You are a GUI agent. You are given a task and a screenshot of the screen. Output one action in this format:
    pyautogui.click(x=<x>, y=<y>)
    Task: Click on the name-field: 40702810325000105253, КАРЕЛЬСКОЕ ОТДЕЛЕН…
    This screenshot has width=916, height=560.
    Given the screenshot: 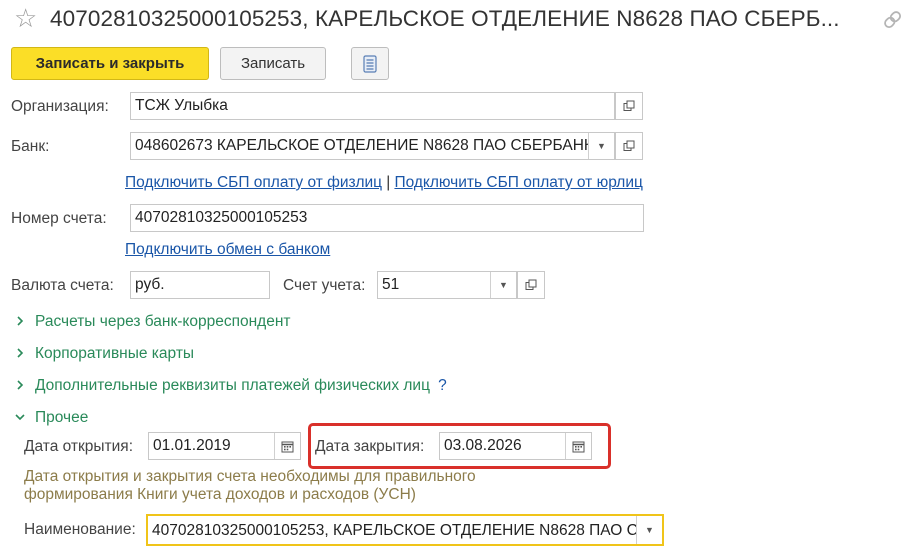 What is the action you would take?
    pyautogui.click(x=405, y=530)
    